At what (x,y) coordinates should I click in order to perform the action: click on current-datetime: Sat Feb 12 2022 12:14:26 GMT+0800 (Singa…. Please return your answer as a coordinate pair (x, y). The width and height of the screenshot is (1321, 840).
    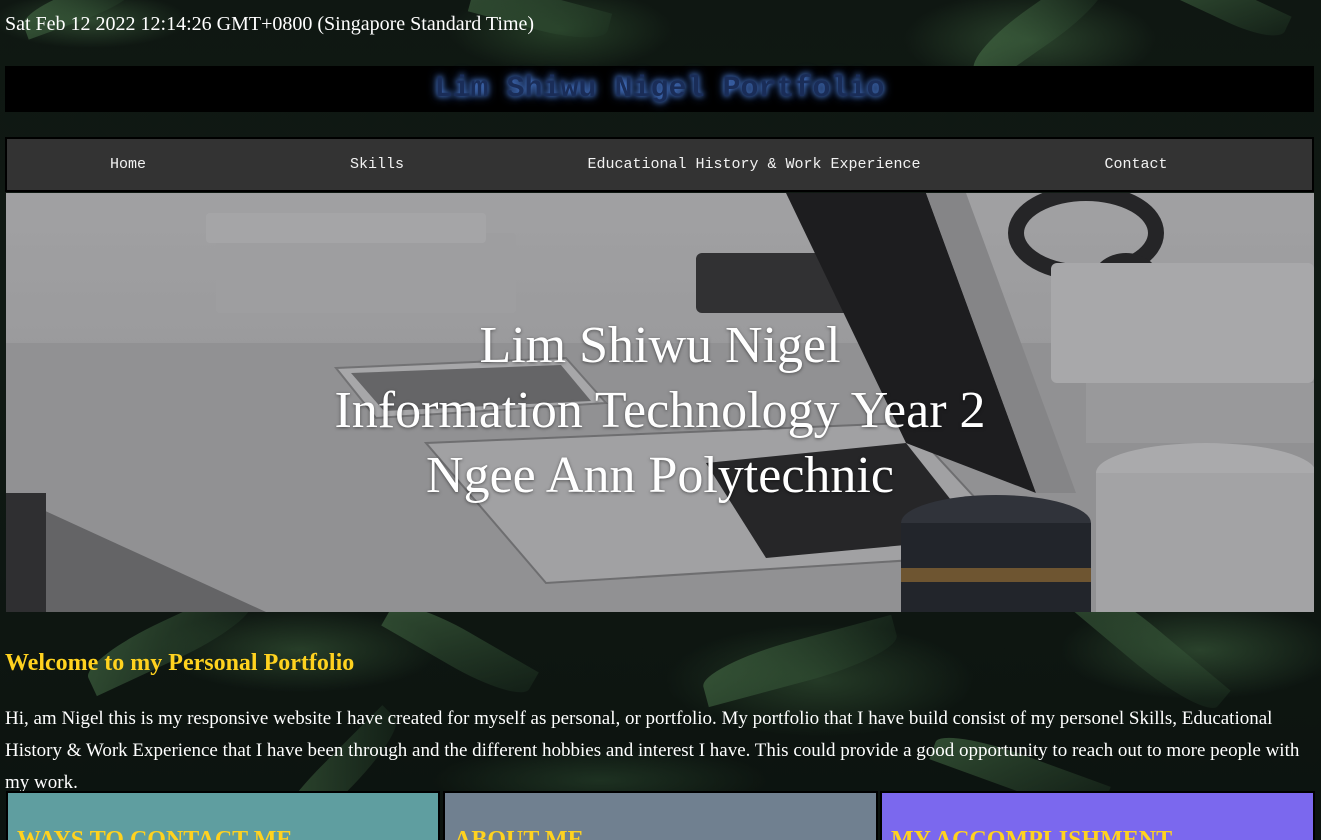
    Looking at the image, I should click on (270, 24).